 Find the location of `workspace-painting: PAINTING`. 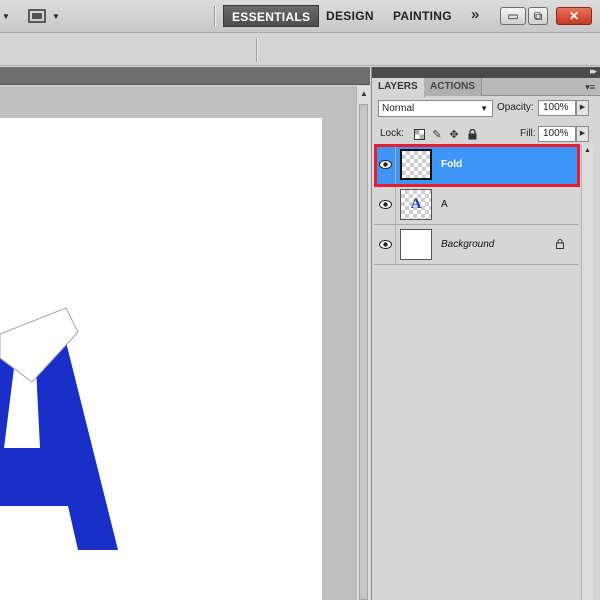

workspace-painting: PAINTING is located at coordinates (422, 16).